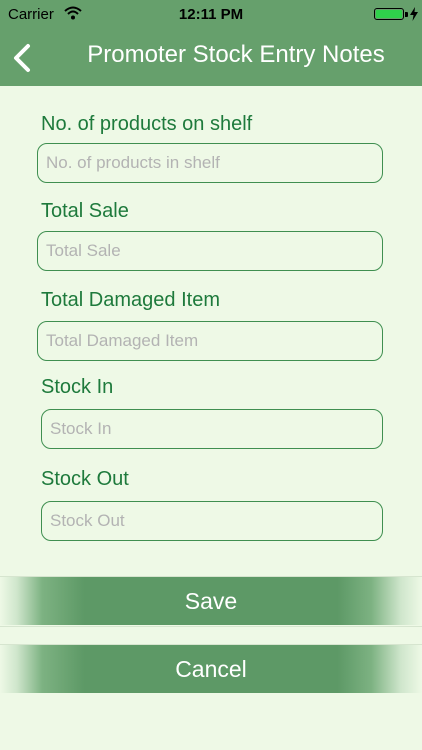  What do you see at coordinates (130, 300) in the screenshot?
I see `total-damaged-item-label: Total Damaged Item` at bounding box center [130, 300].